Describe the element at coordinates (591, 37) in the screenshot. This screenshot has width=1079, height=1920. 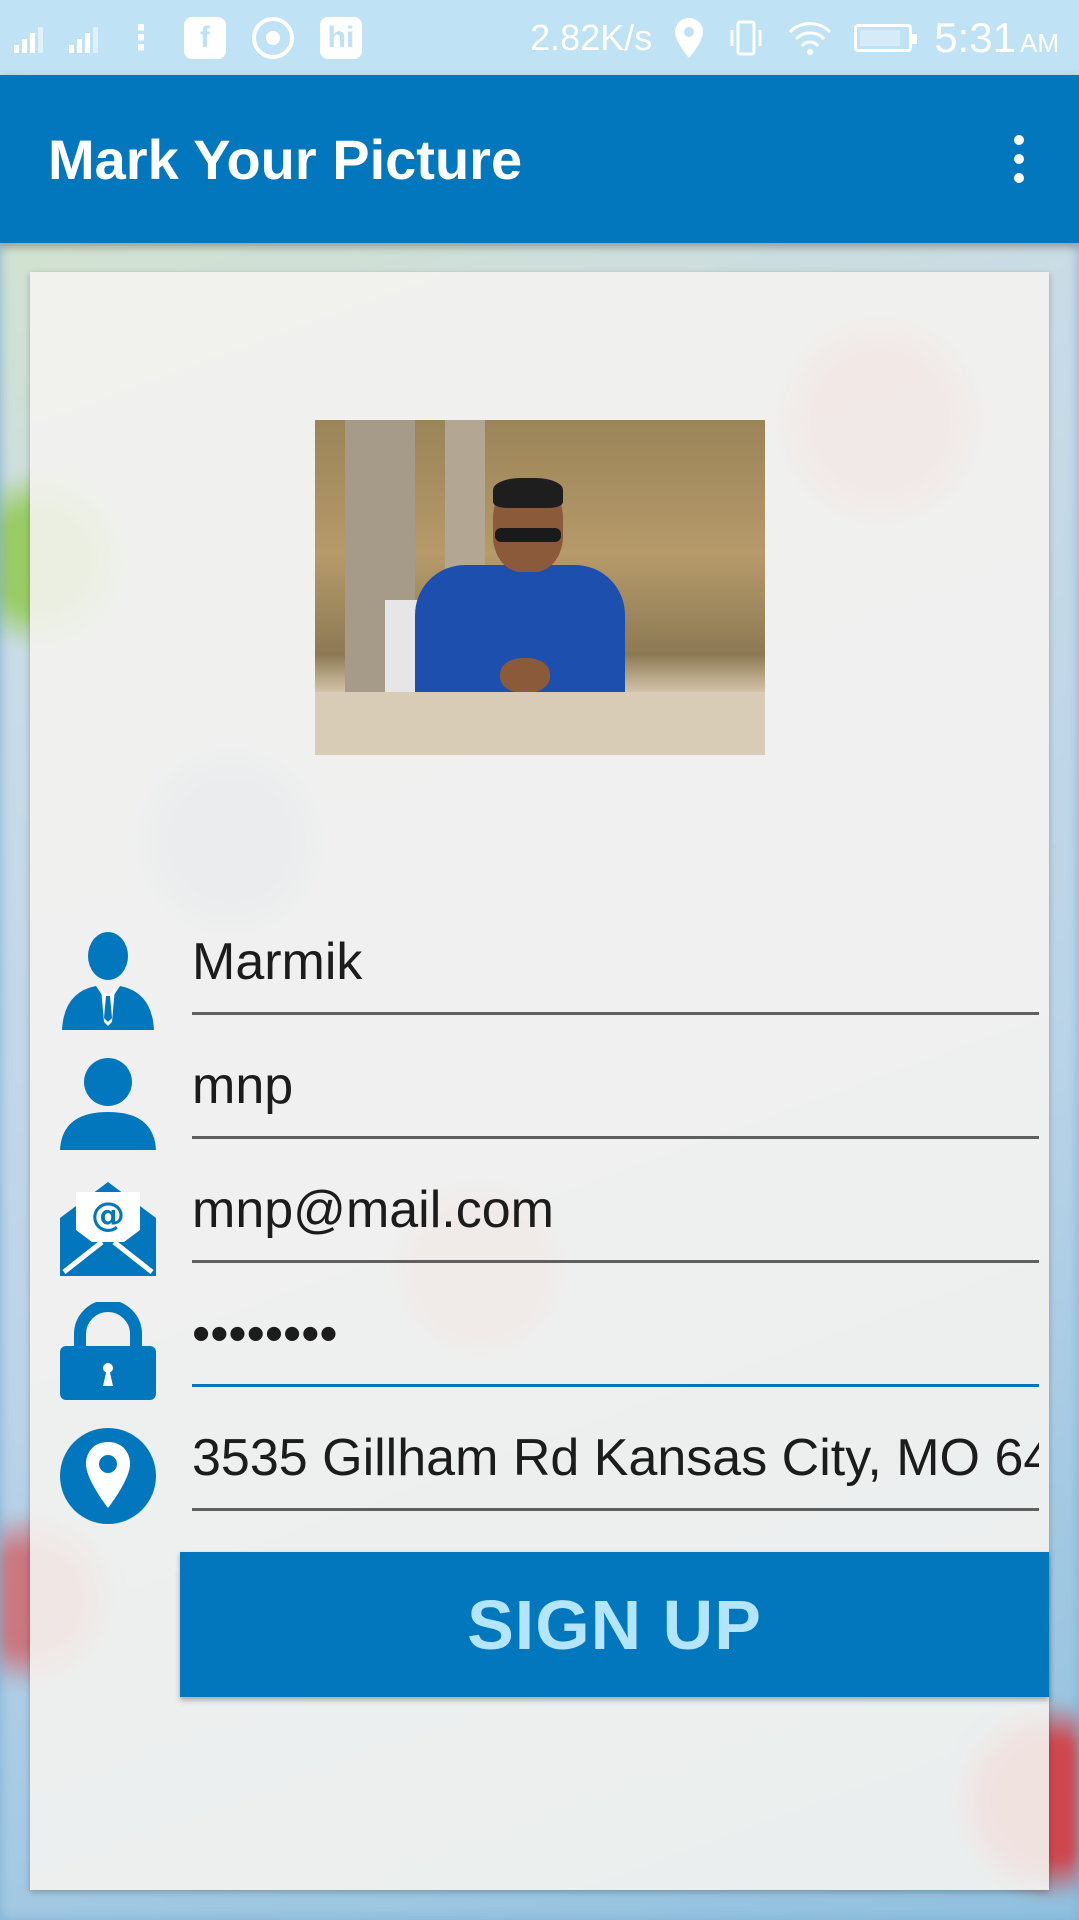
I see `network-speed: 2.82K/s` at that location.